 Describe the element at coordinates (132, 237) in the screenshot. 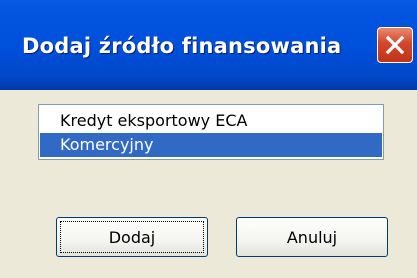

I see `add-button: Dodaj` at that location.